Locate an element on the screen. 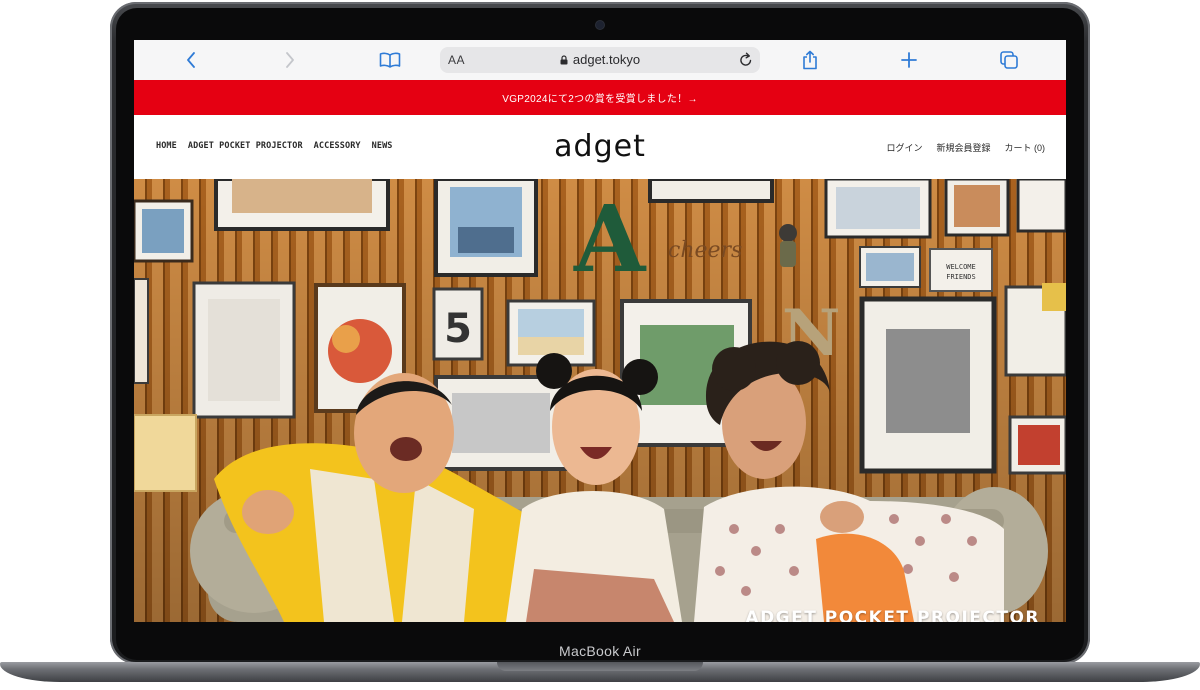  cart-link: カート (0) is located at coordinates (1024, 147).